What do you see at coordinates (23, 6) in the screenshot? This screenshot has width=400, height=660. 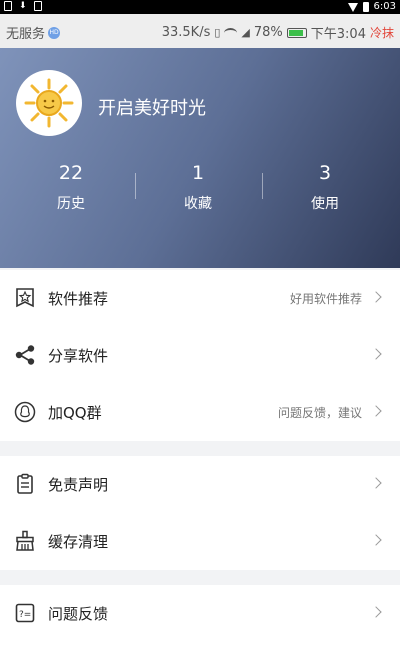 I see `download-icon: ⬇` at bounding box center [23, 6].